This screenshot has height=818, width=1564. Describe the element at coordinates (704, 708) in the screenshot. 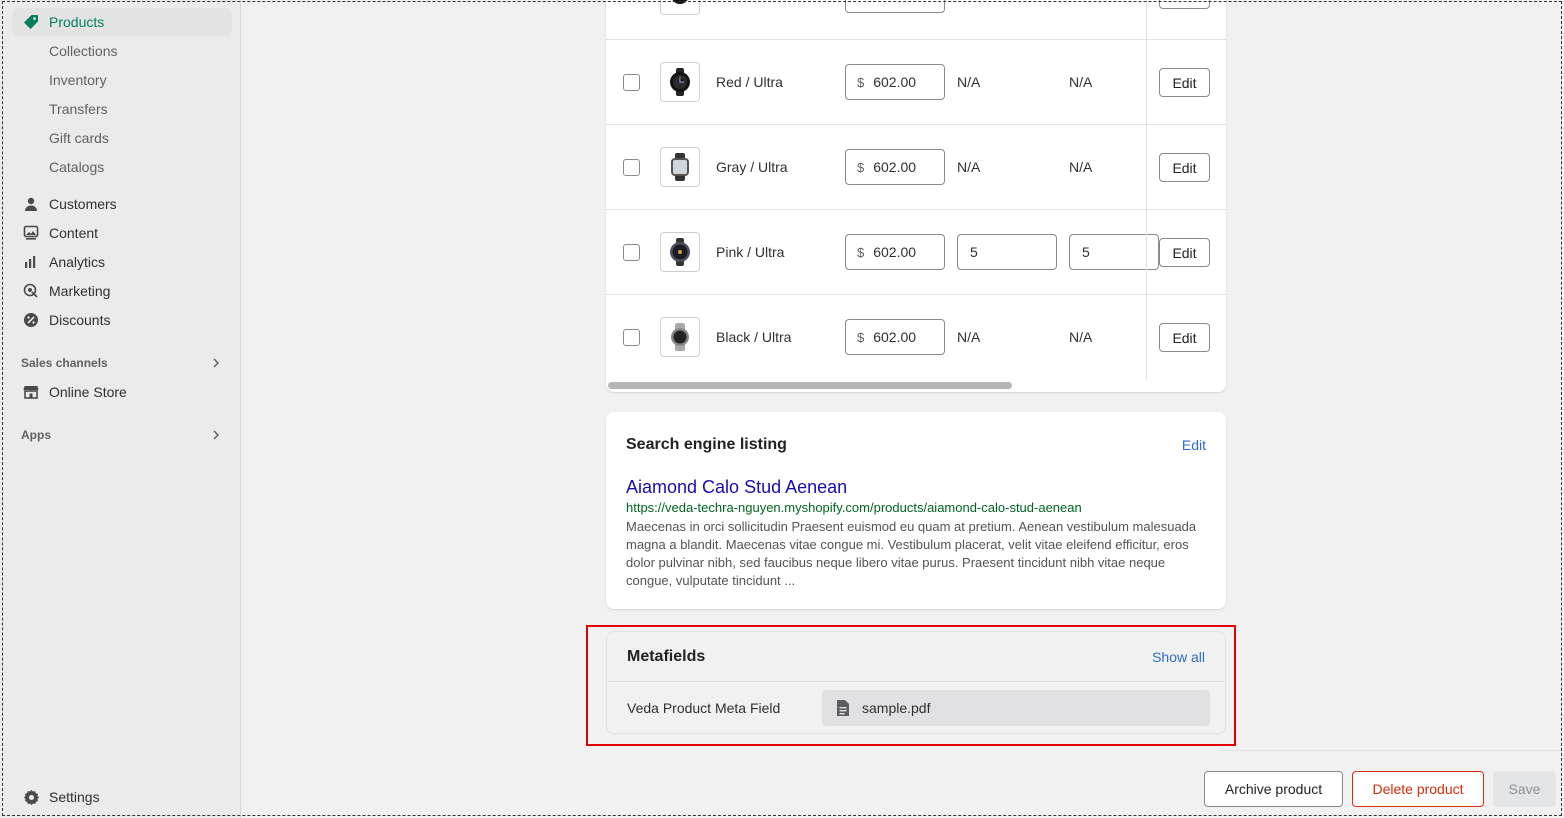

I see `metafield-label: Veda Product Meta Field` at that location.